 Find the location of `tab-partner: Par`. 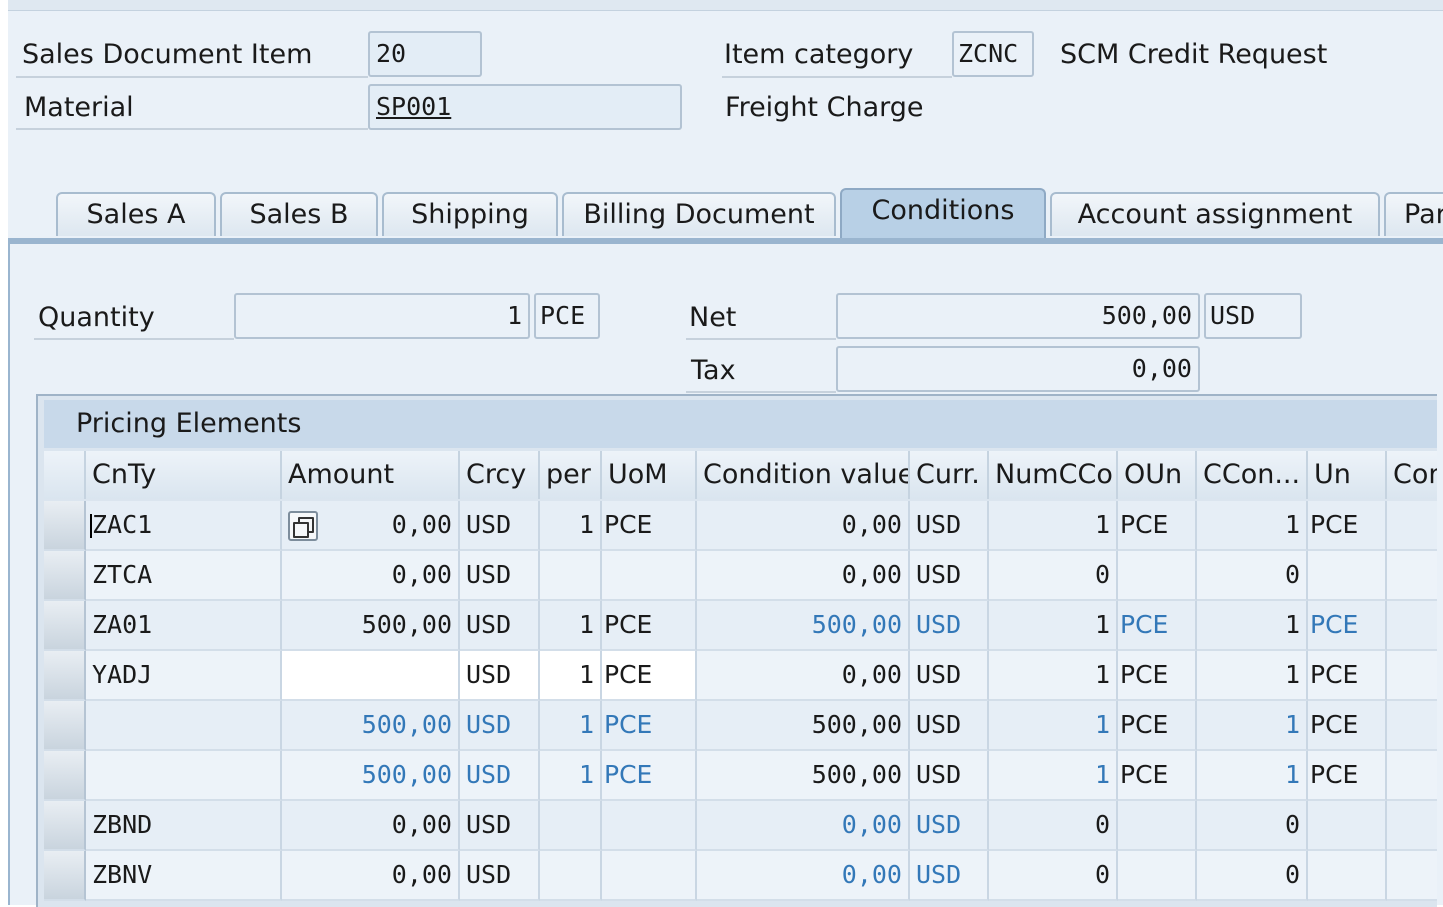

tab-partner: Par is located at coordinates (1413, 214).